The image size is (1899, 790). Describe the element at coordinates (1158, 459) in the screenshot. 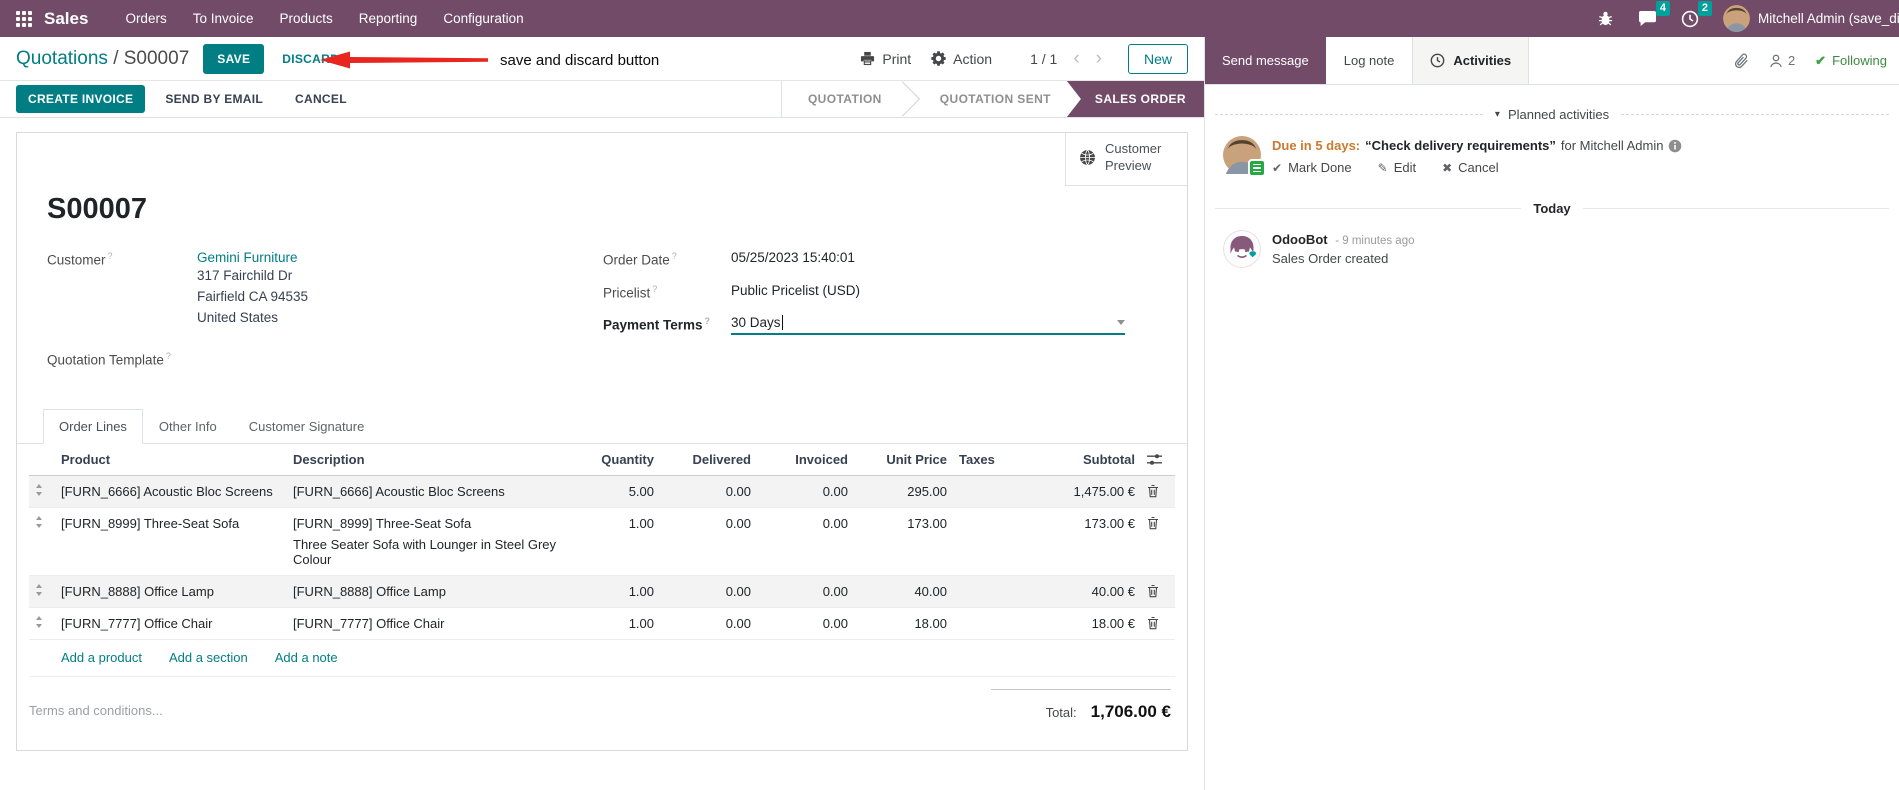

I see `optional-columns-button` at that location.